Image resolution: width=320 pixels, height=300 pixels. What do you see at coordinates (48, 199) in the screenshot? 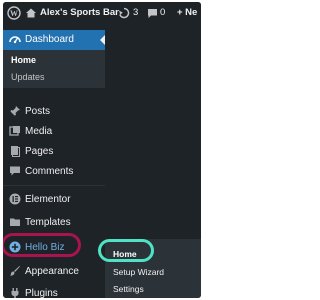
I see `elementor-label: Elementor` at bounding box center [48, 199].